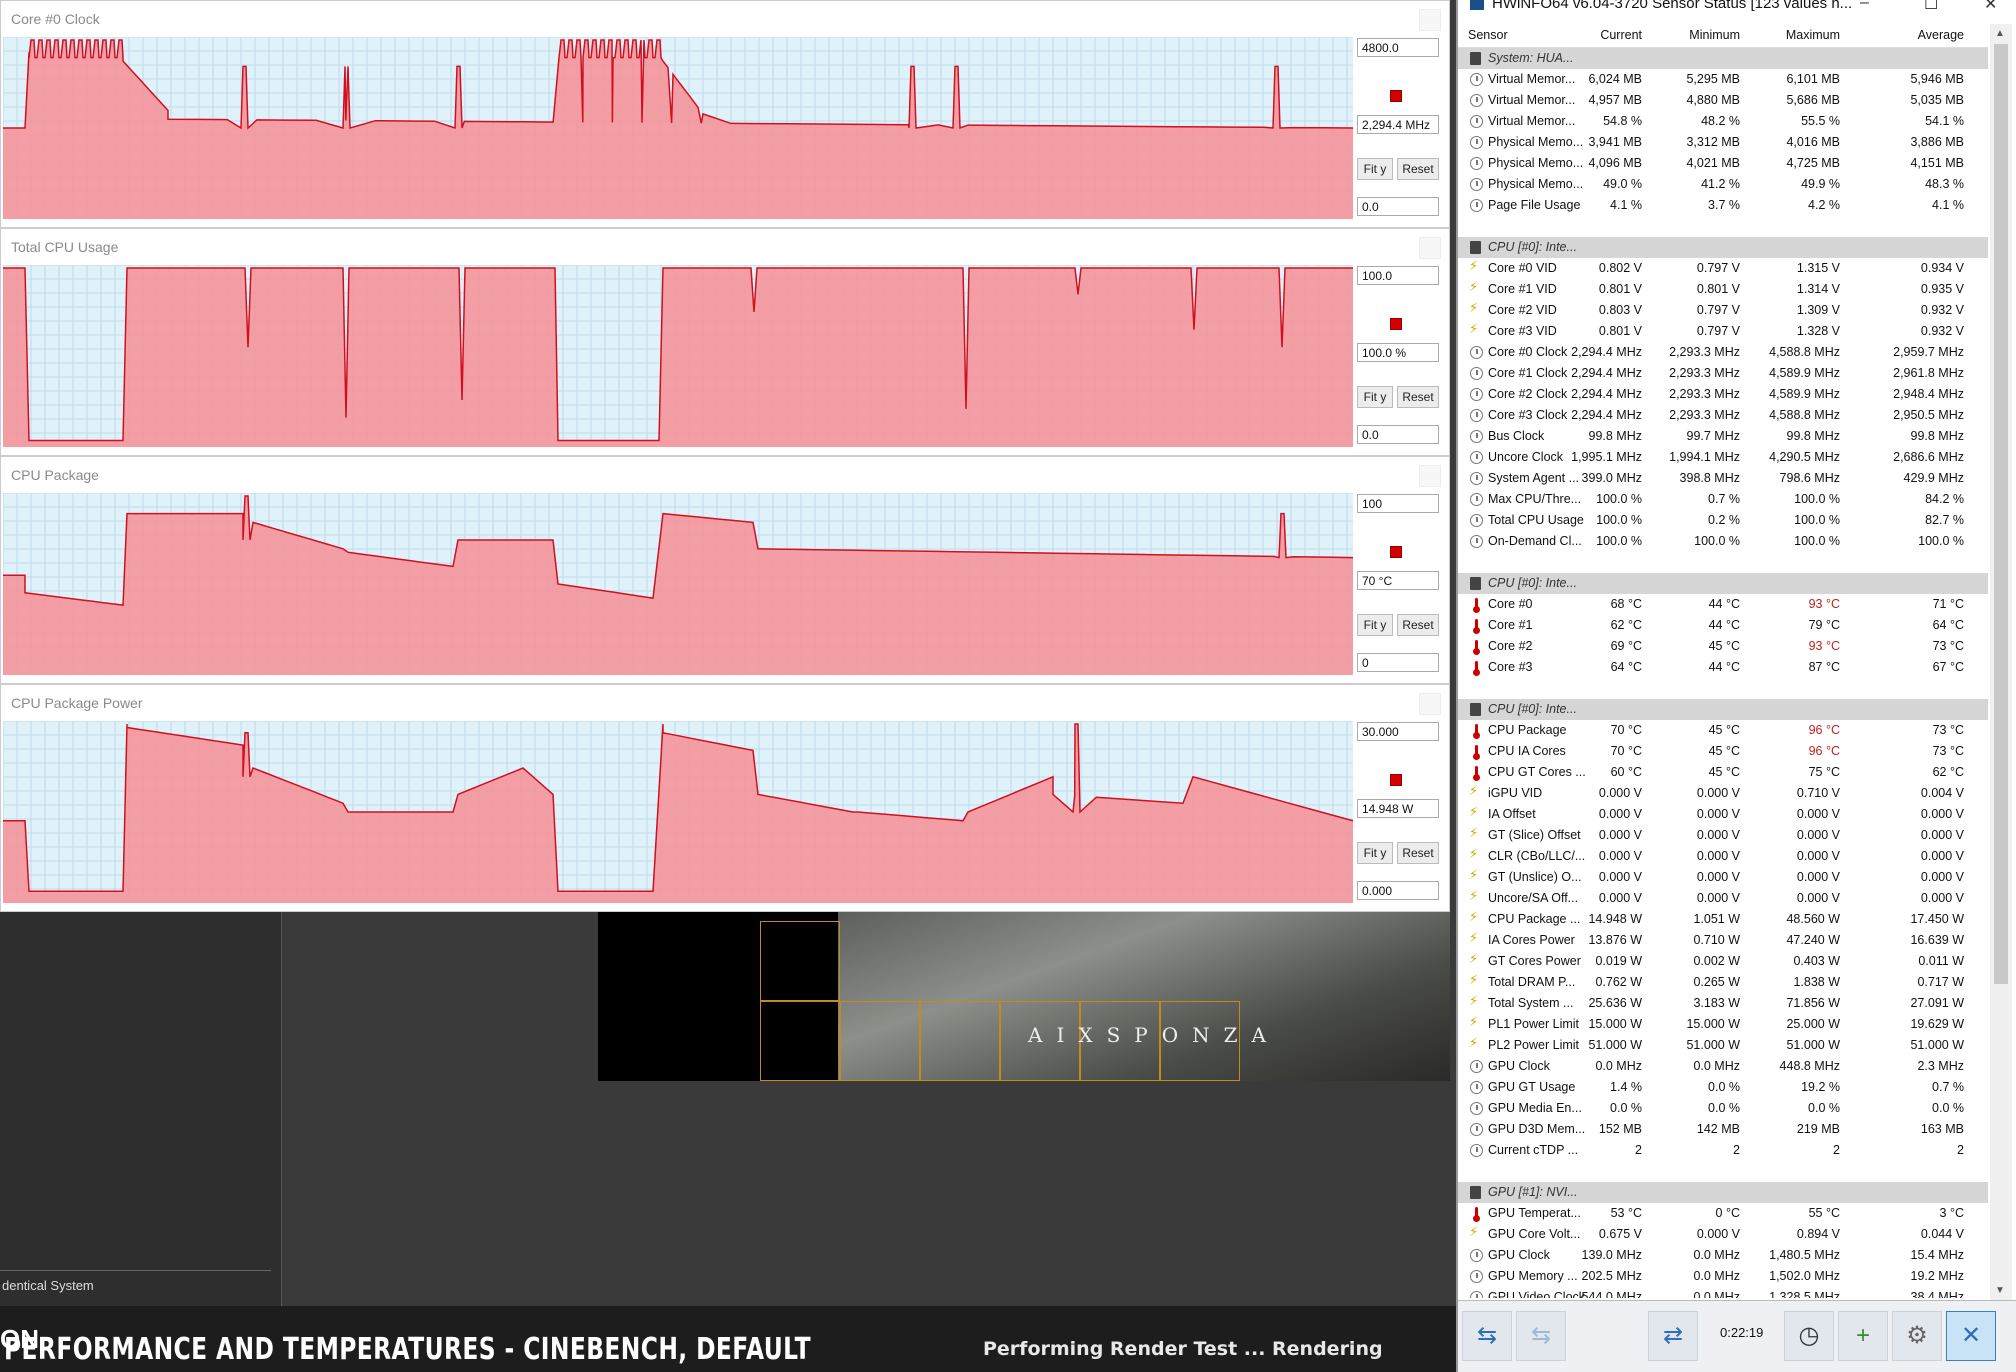  Describe the element at coordinates (725, 570) in the screenshot. I see `graph-window-cpu-package: CPU Package 100 70 °C Fit y Reset 0` at that location.